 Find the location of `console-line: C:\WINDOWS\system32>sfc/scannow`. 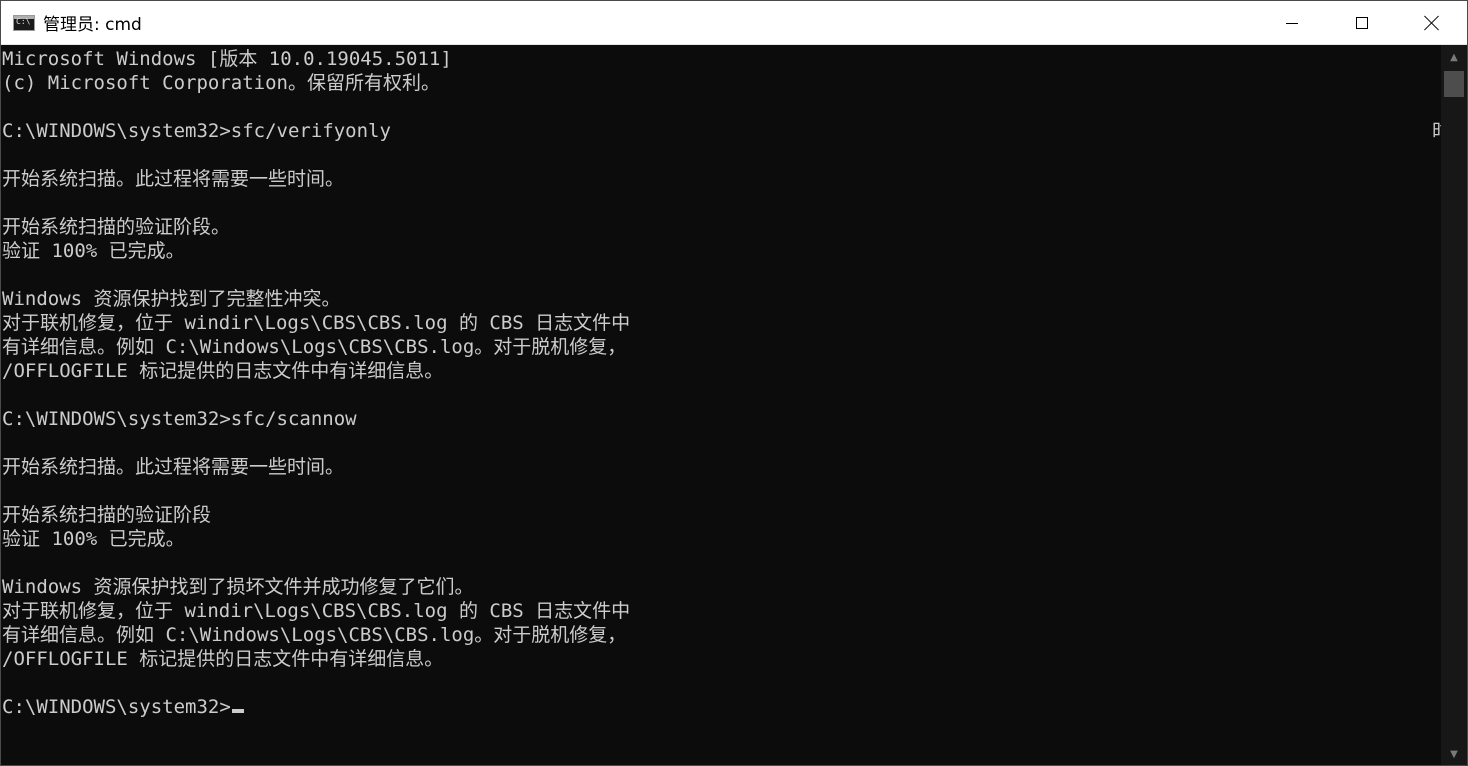

console-line: C:\WINDOWS\system32>sfc/scannow is located at coordinates (179, 419).